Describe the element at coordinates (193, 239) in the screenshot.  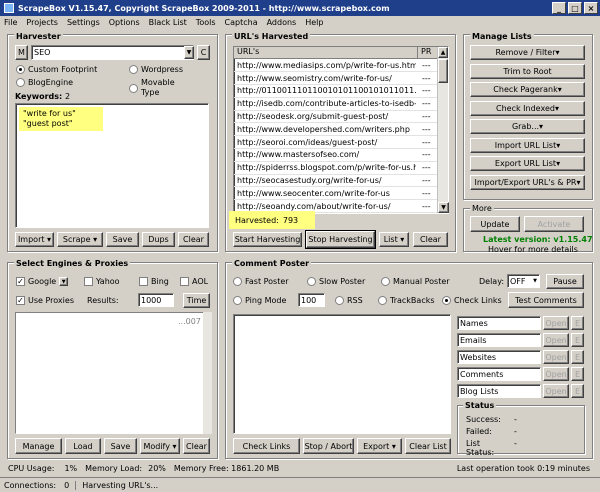
I see `harvester-clear-button: Clear` at that location.